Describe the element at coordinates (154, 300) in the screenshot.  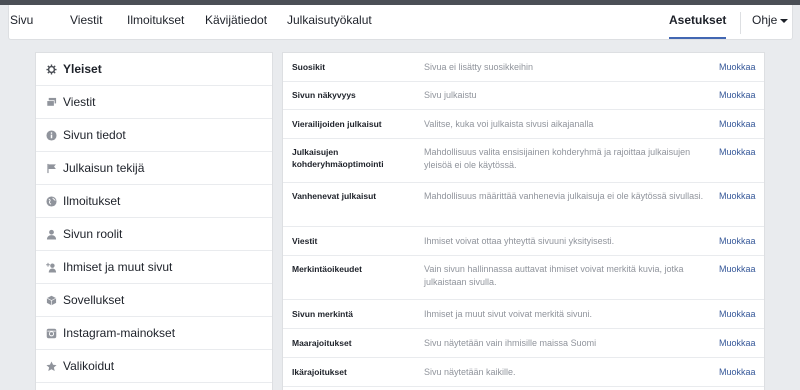
I see `sidebar-item-apps: Sovellukset` at that location.